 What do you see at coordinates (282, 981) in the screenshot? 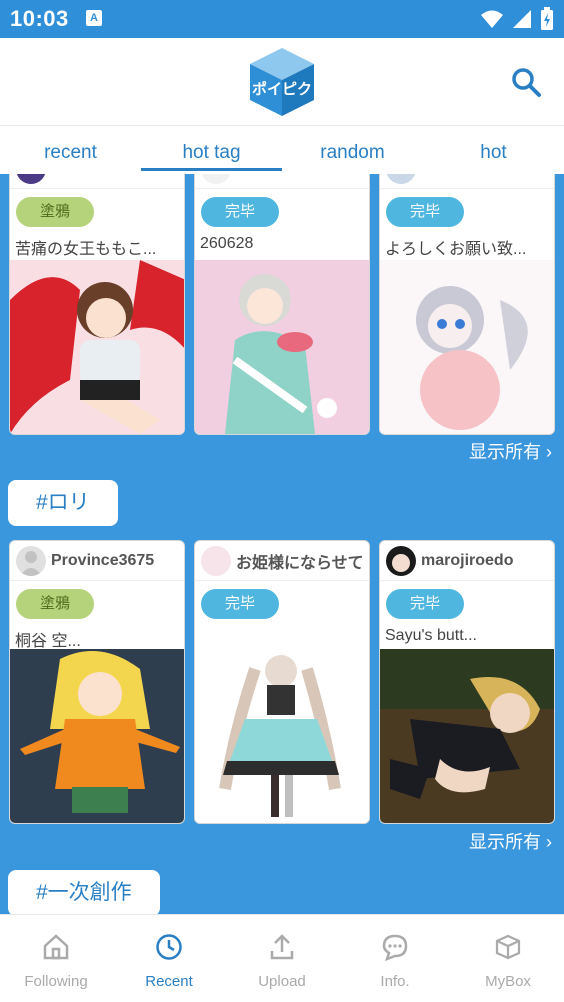
I see `nav-label: Upload` at bounding box center [282, 981].